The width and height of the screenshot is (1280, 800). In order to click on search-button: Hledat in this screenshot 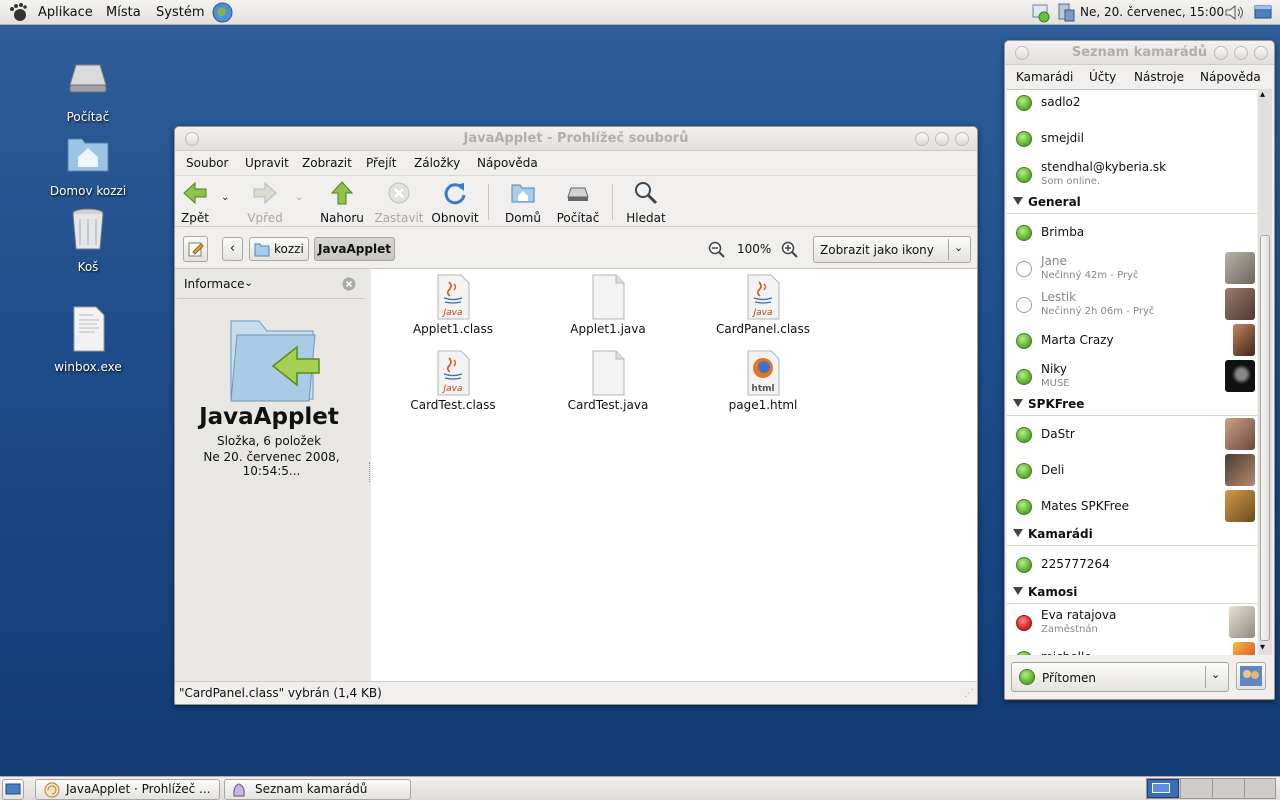, I will do `click(646, 200)`.